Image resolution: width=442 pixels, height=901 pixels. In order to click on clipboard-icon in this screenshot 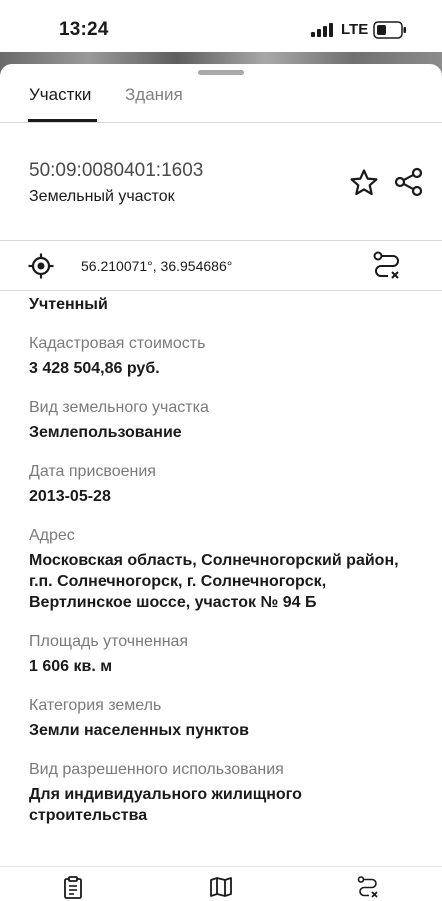, I will do `click(73, 887)`.